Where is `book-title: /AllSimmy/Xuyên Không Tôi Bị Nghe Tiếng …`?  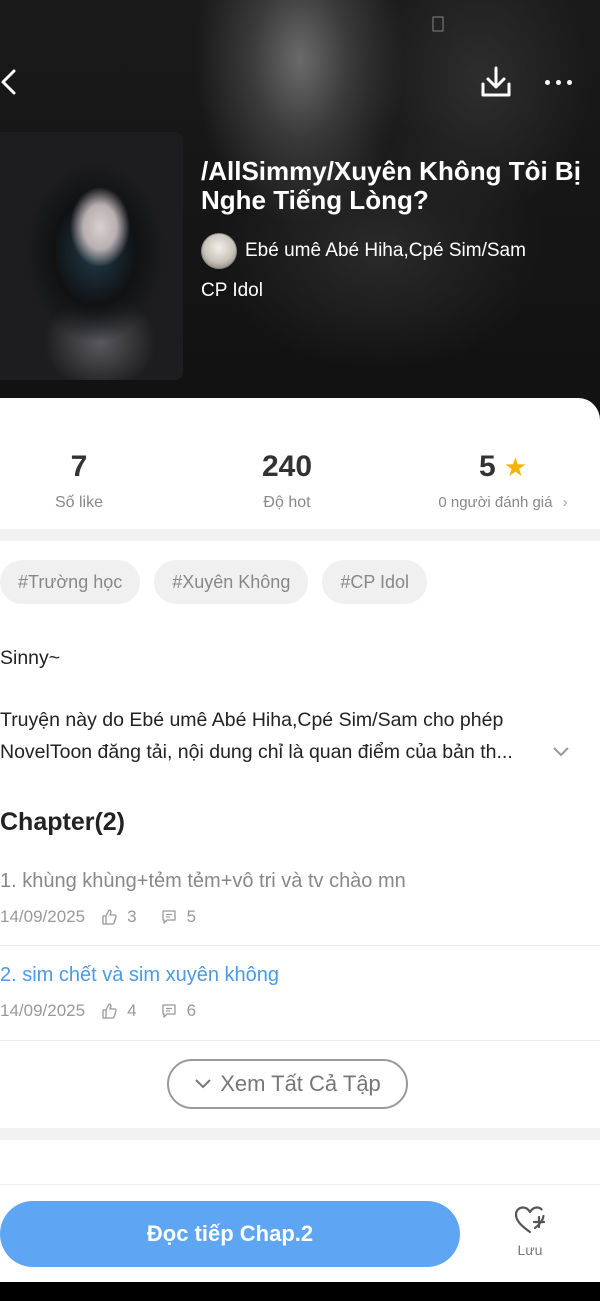
book-title: /AllSimmy/Xuyên Không Tôi Bị Nghe Tiếng … is located at coordinates (391, 185).